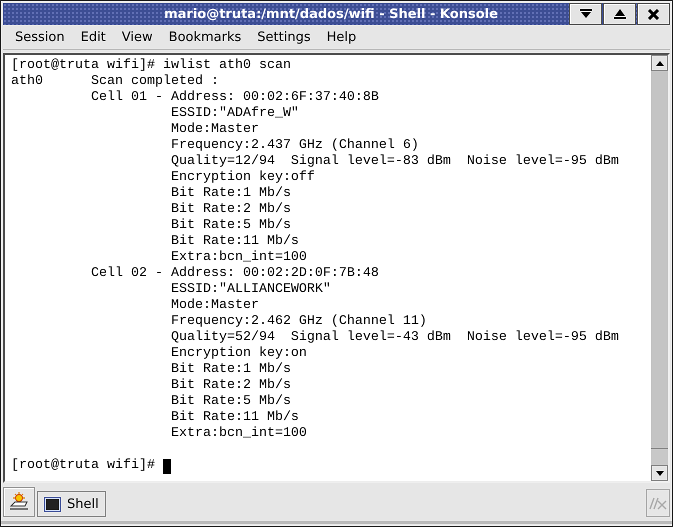 The image size is (673, 527). Describe the element at coordinates (93, 37) in the screenshot. I see `menu-item: Edit` at that location.